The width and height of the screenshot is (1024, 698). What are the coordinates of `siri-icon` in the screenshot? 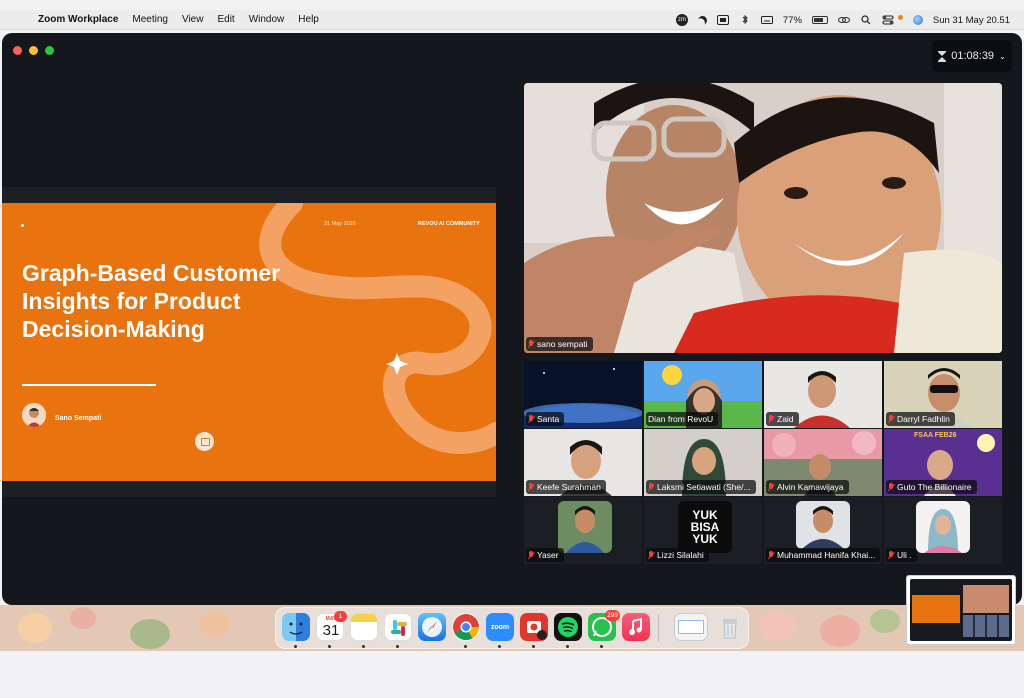 It's located at (917, 20).